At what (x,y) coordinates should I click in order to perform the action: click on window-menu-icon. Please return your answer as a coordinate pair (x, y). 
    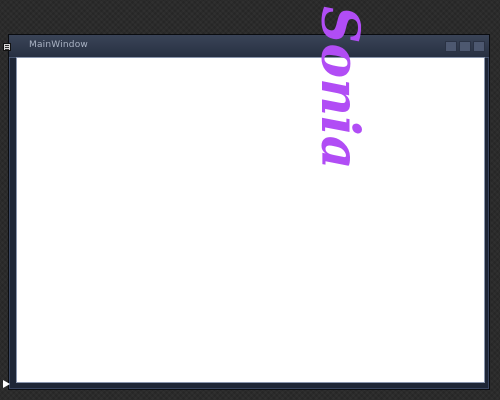
    Looking at the image, I should click on (7, 47).